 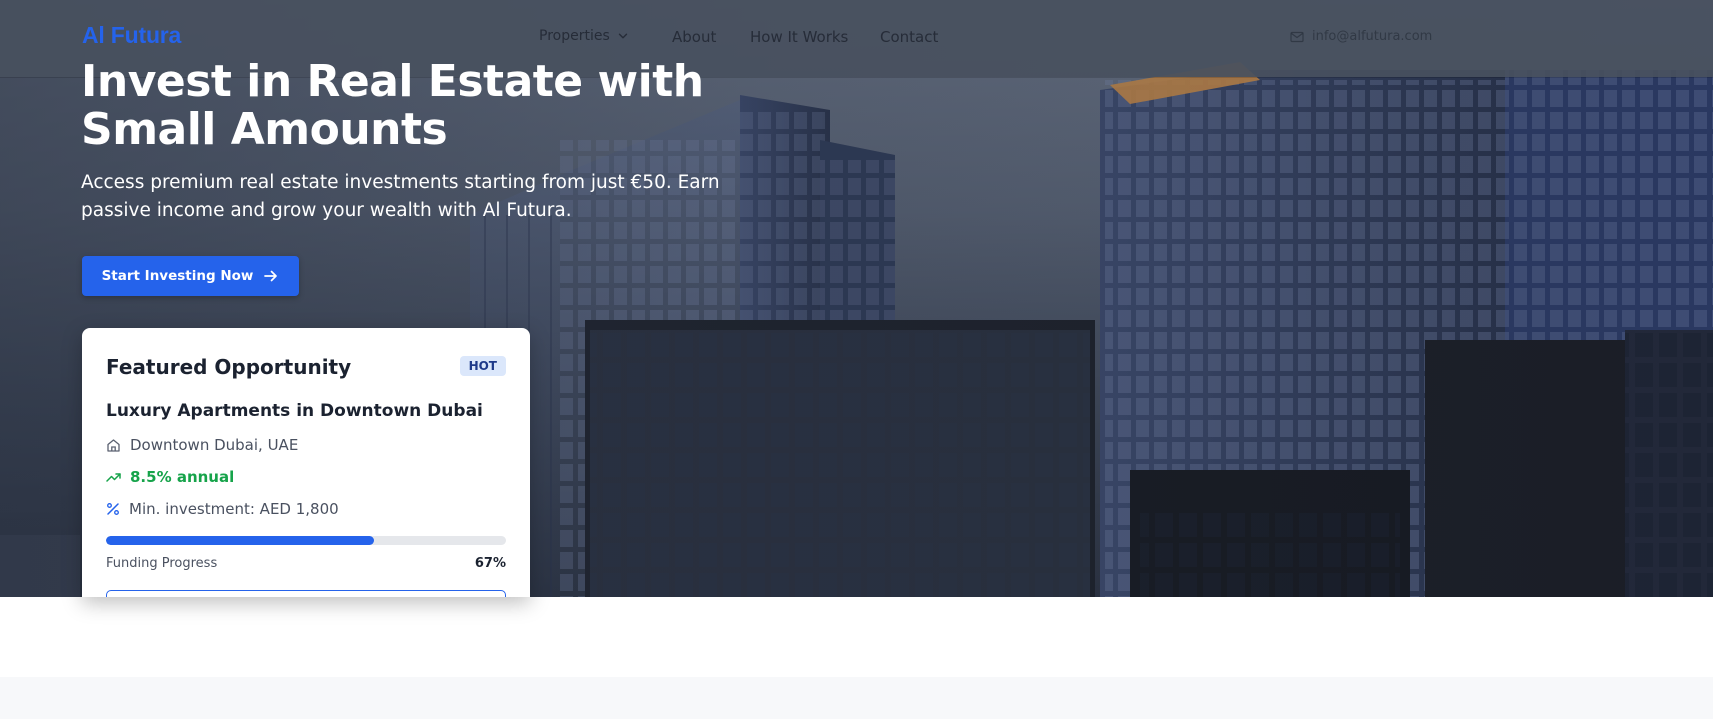 What do you see at coordinates (162, 563) in the screenshot?
I see `funding-progress-label: Funding Progress` at bounding box center [162, 563].